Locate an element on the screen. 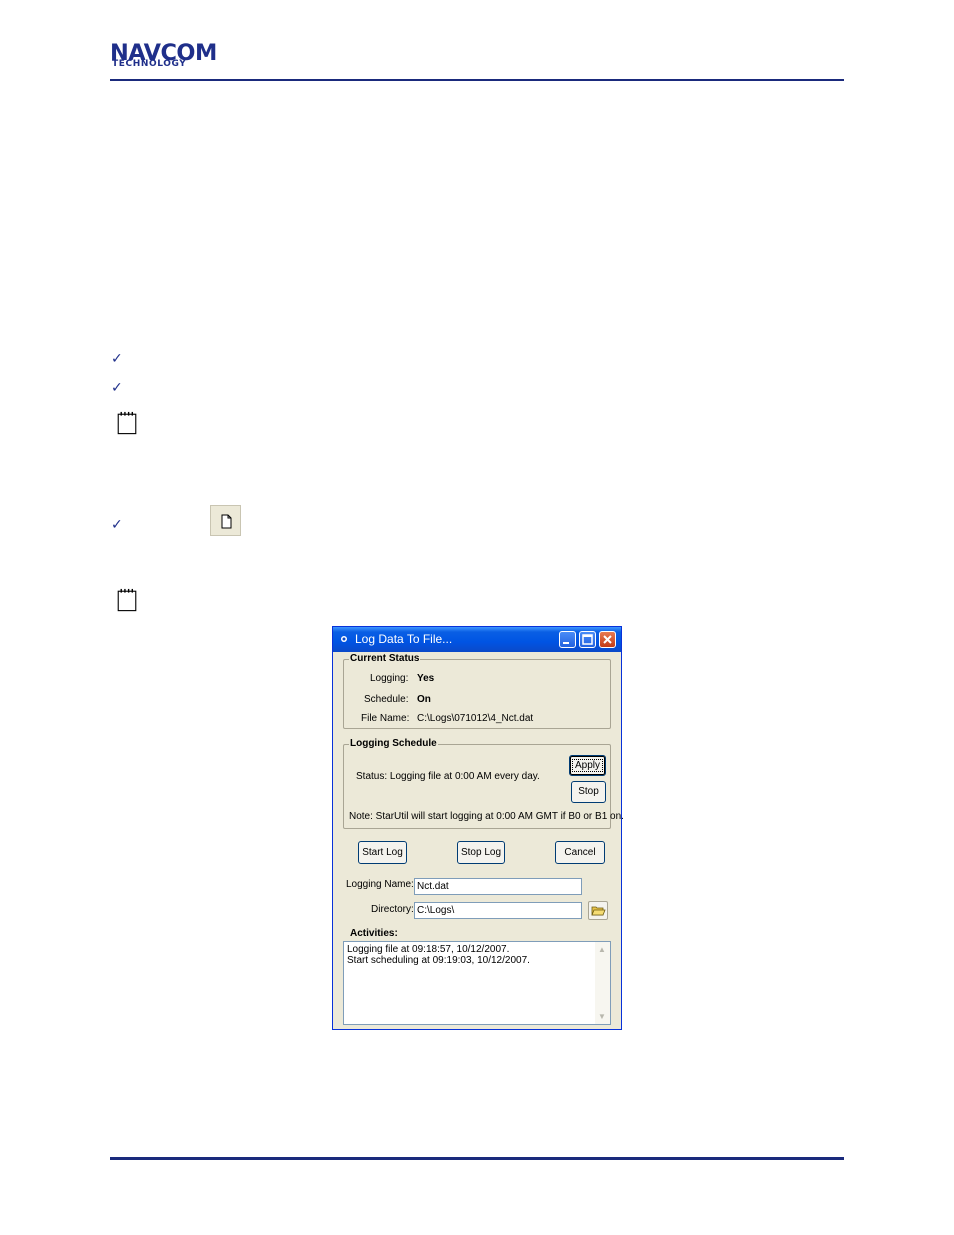  cancel-button: Cancel is located at coordinates (580, 852).